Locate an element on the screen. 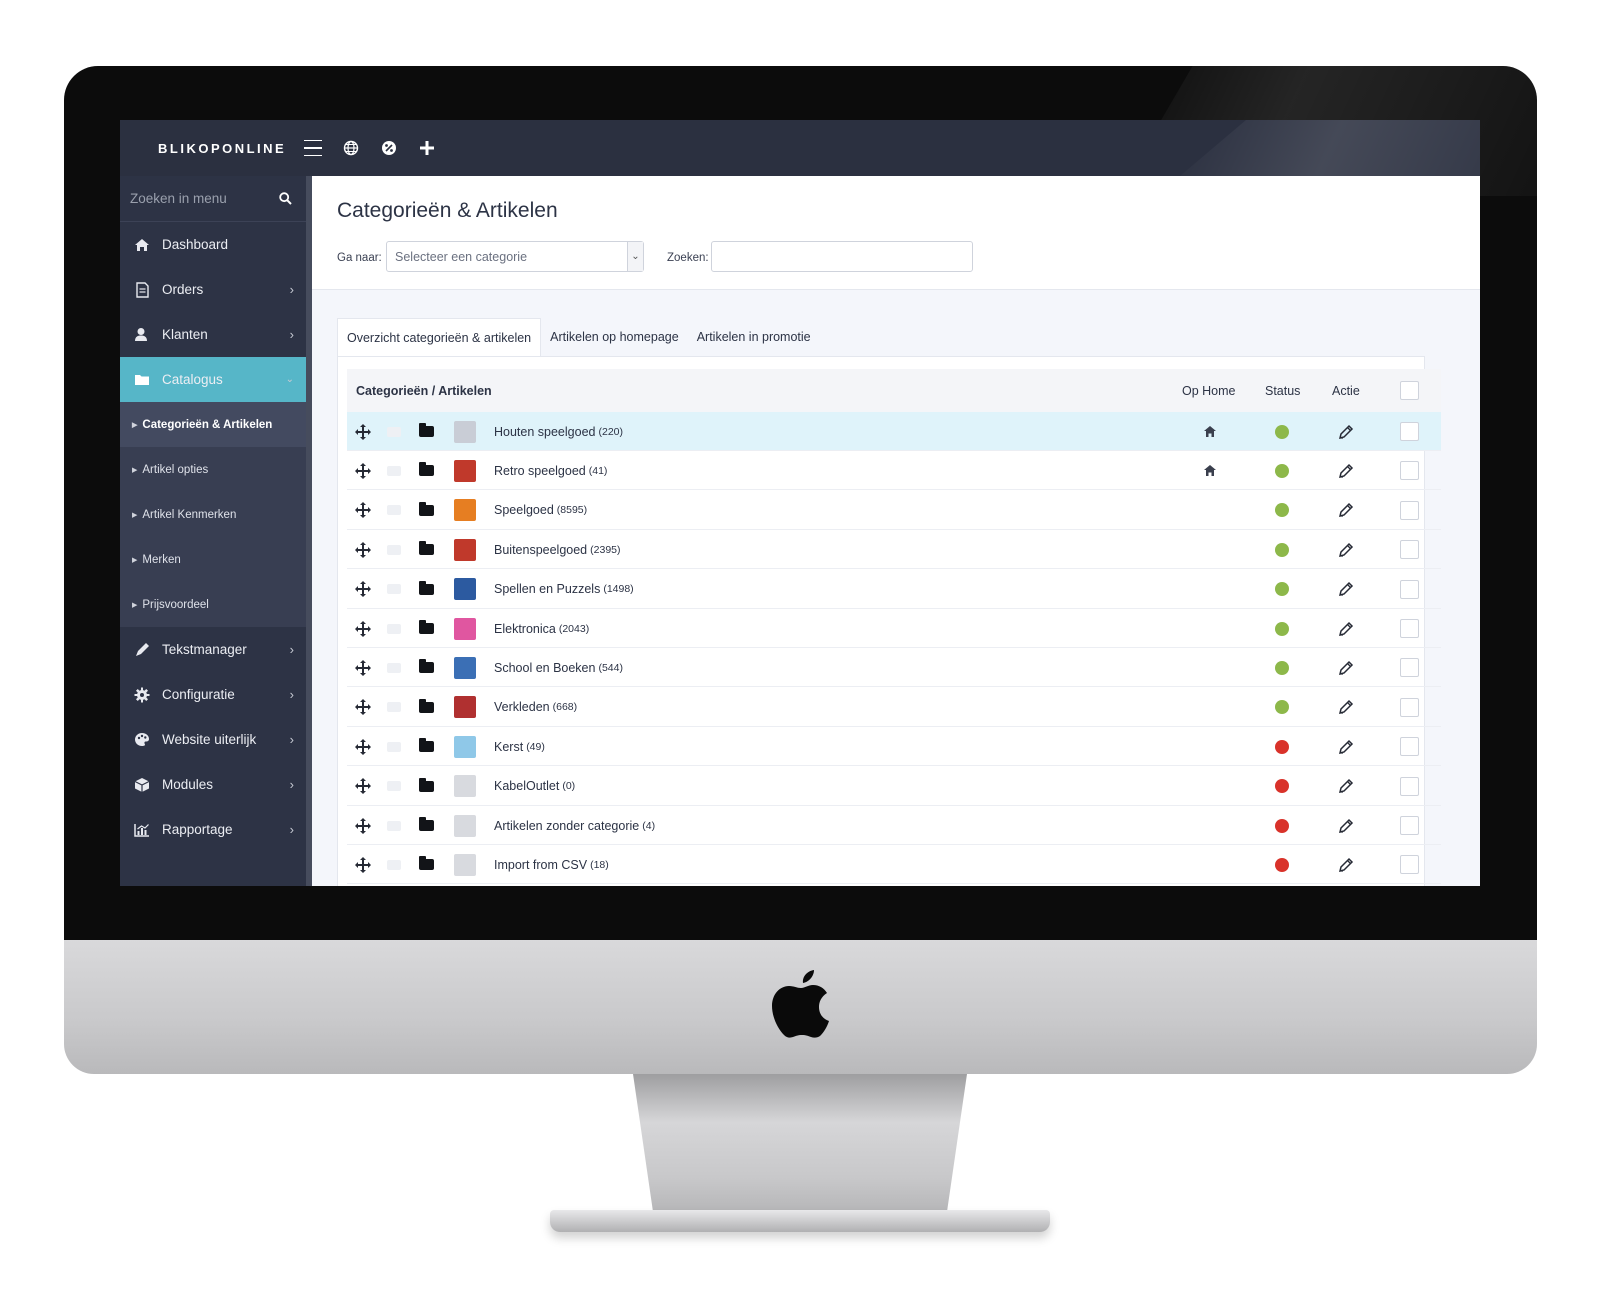  category-name-link: KabelOutlet (0) is located at coordinates (534, 786).